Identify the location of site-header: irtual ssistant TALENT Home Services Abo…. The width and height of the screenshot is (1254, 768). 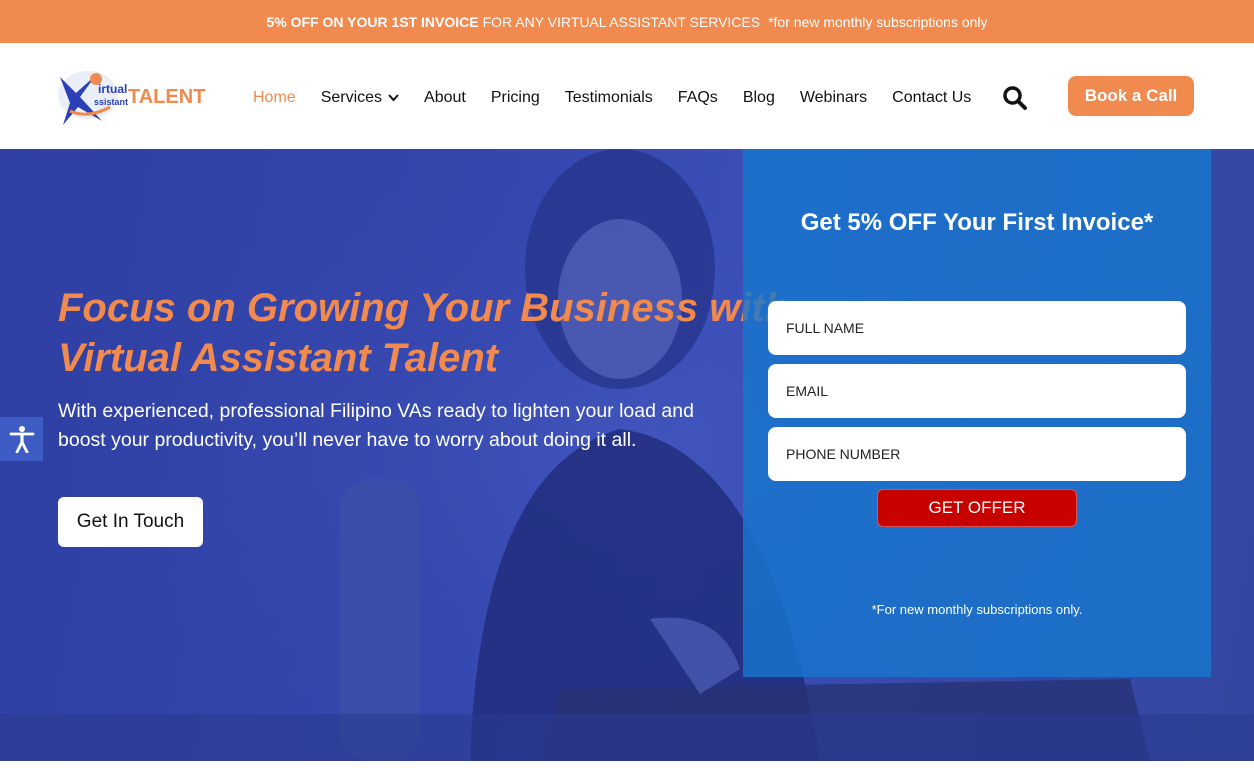
(627, 96).